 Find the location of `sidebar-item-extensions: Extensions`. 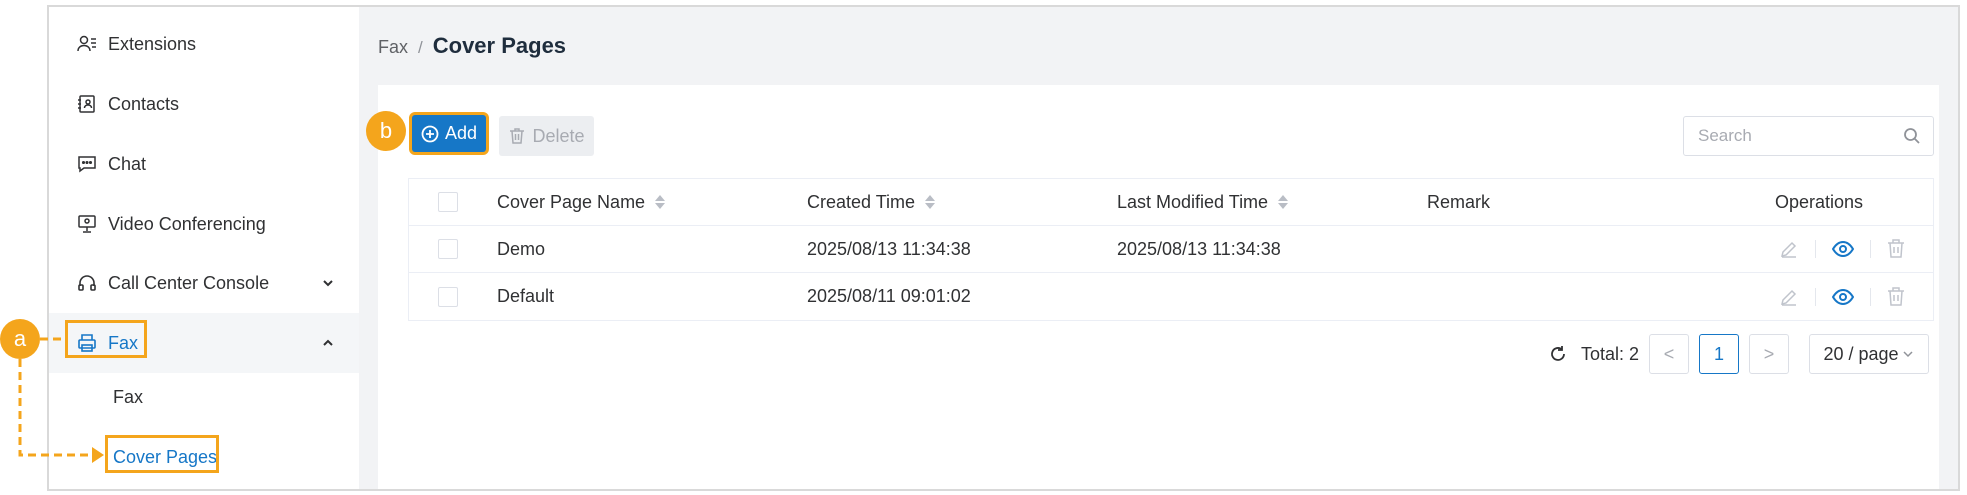

sidebar-item-extensions: Extensions is located at coordinates (204, 44).